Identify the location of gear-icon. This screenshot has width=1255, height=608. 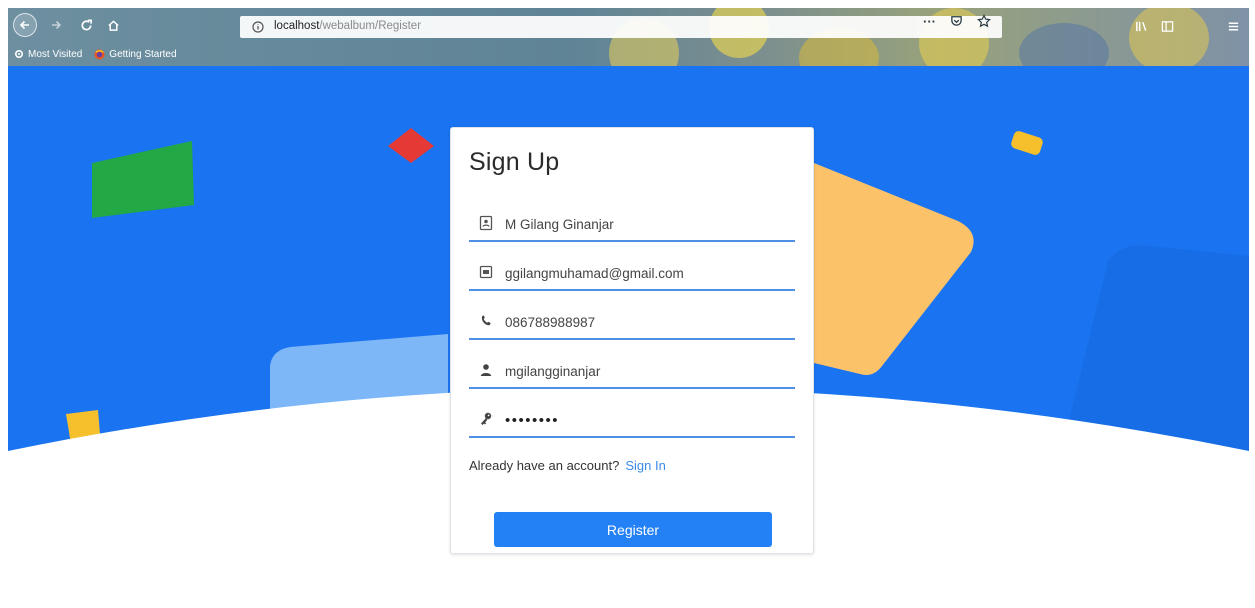
(19, 54).